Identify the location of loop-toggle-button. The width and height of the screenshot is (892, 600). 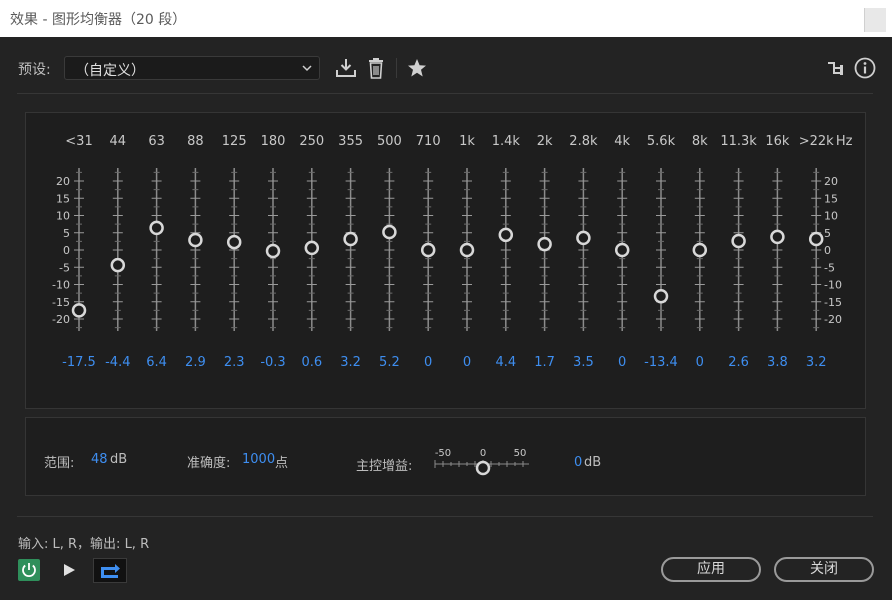
(110, 570).